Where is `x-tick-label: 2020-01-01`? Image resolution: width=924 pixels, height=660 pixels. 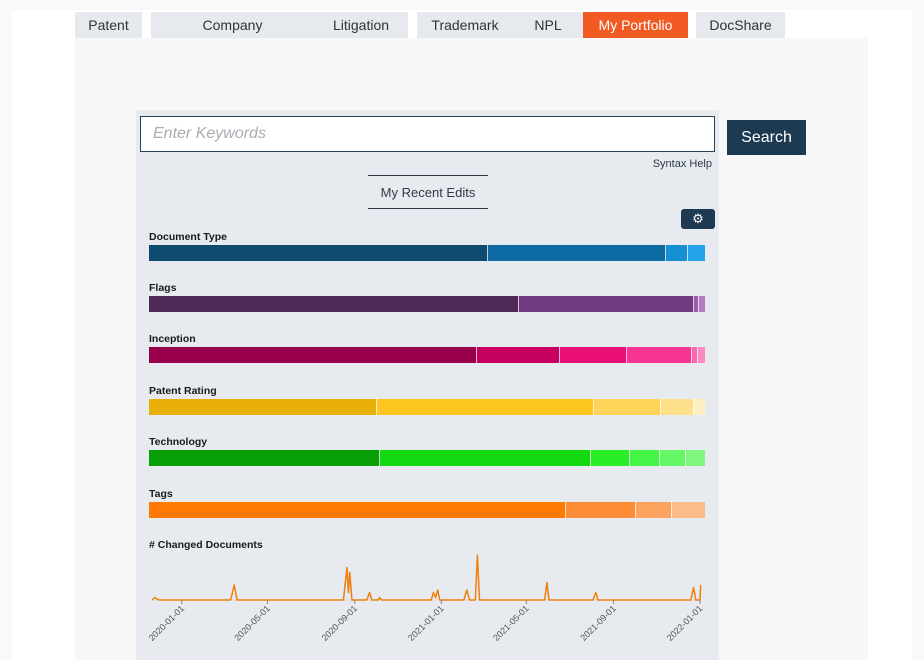
x-tick-label: 2020-01-01 is located at coordinates (167, 623).